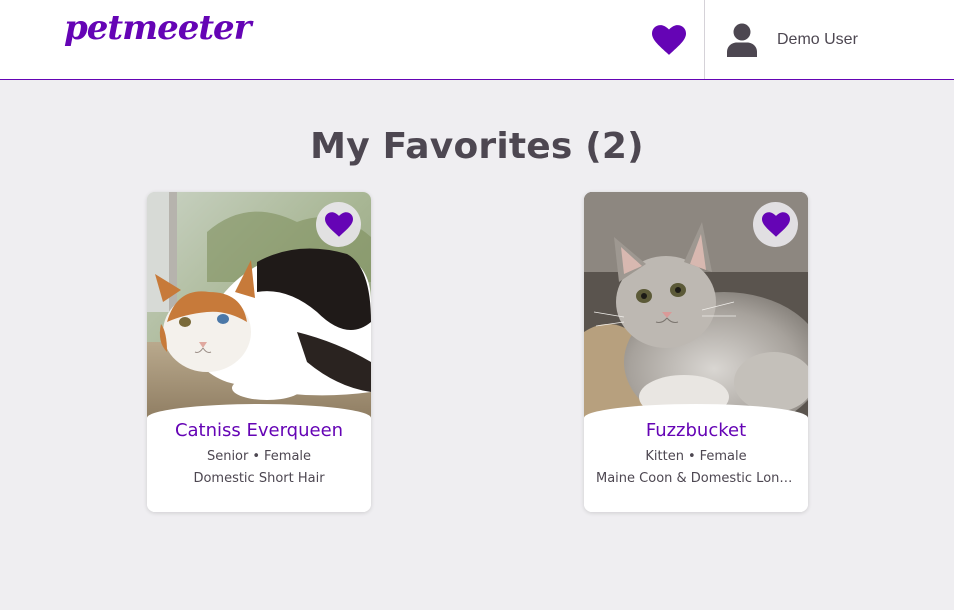 The width and height of the screenshot is (954, 610). What do you see at coordinates (477, 146) in the screenshot?
I see `page-title: My Favorites (2)` at bounding box center [477, 146].